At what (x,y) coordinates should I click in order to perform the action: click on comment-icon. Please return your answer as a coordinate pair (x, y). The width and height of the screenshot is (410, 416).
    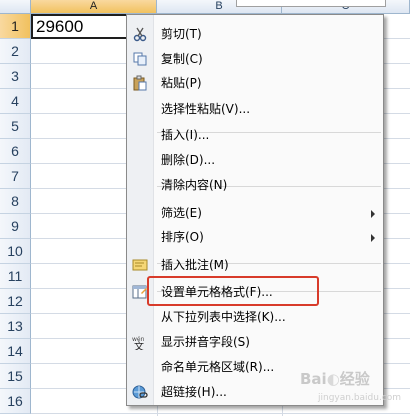
    Looking at the image, I should click on (140, 265).